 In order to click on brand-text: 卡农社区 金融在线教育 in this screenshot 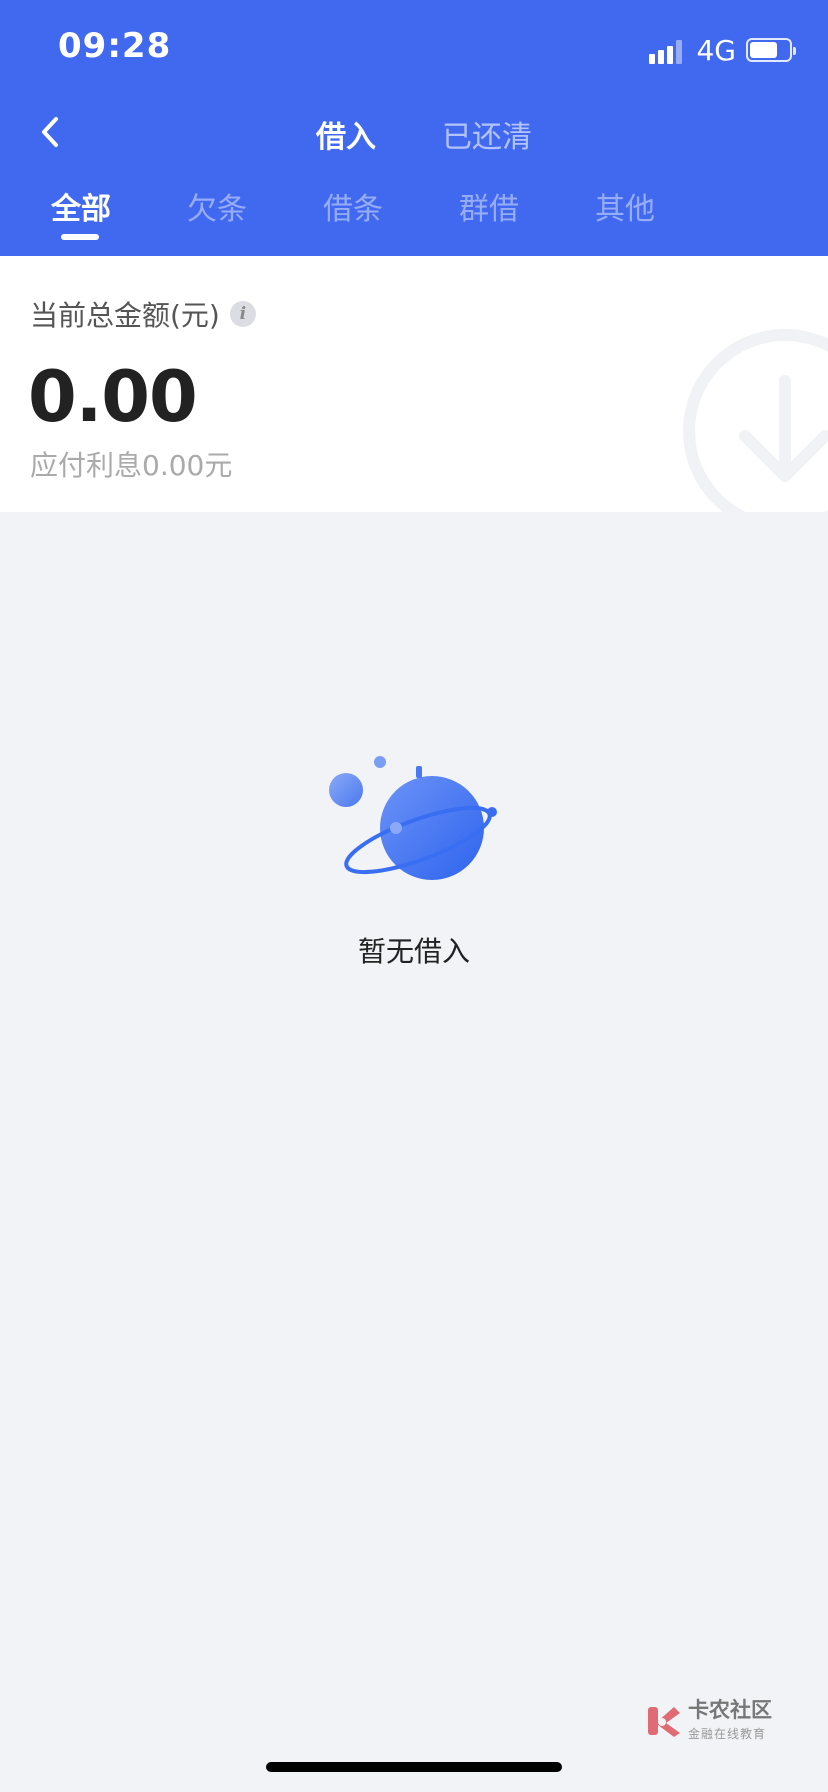, I will do `click(730, 1721)`.